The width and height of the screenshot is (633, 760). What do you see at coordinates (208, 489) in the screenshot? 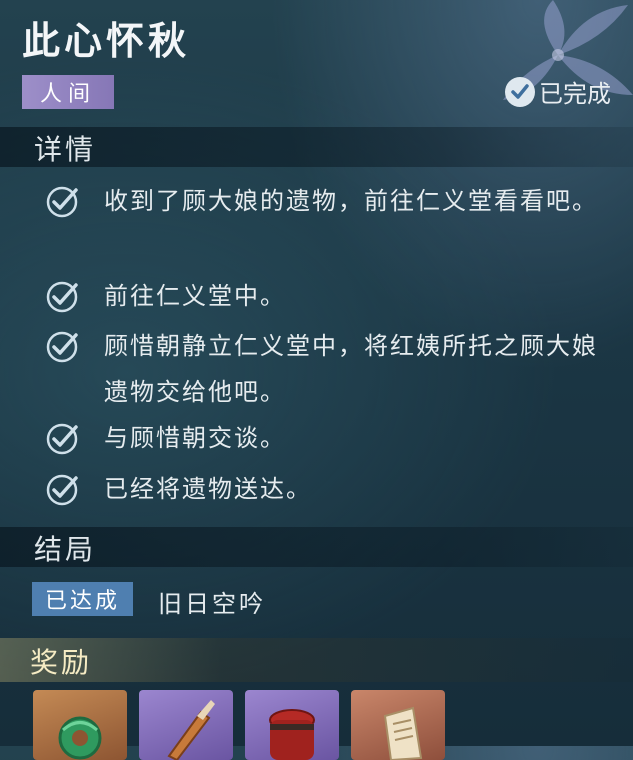
I see `objective-text: 已经将遗物送达。` at bounding box center [208, 489].